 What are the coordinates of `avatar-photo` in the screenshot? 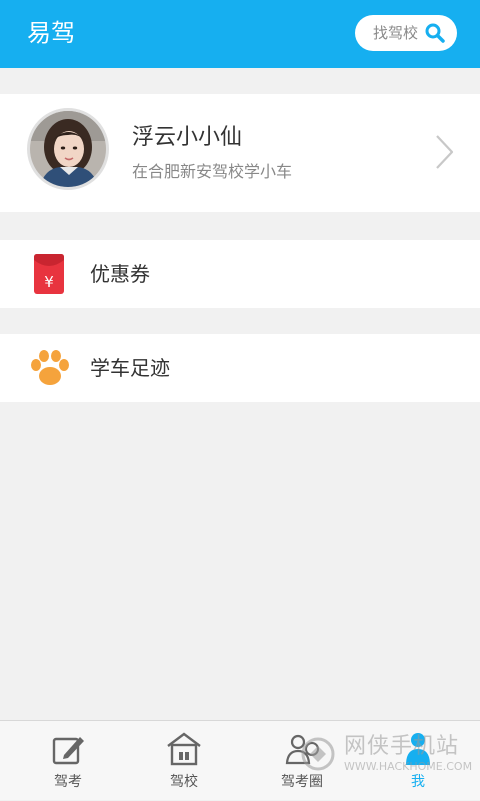 It's located at (68, 149).